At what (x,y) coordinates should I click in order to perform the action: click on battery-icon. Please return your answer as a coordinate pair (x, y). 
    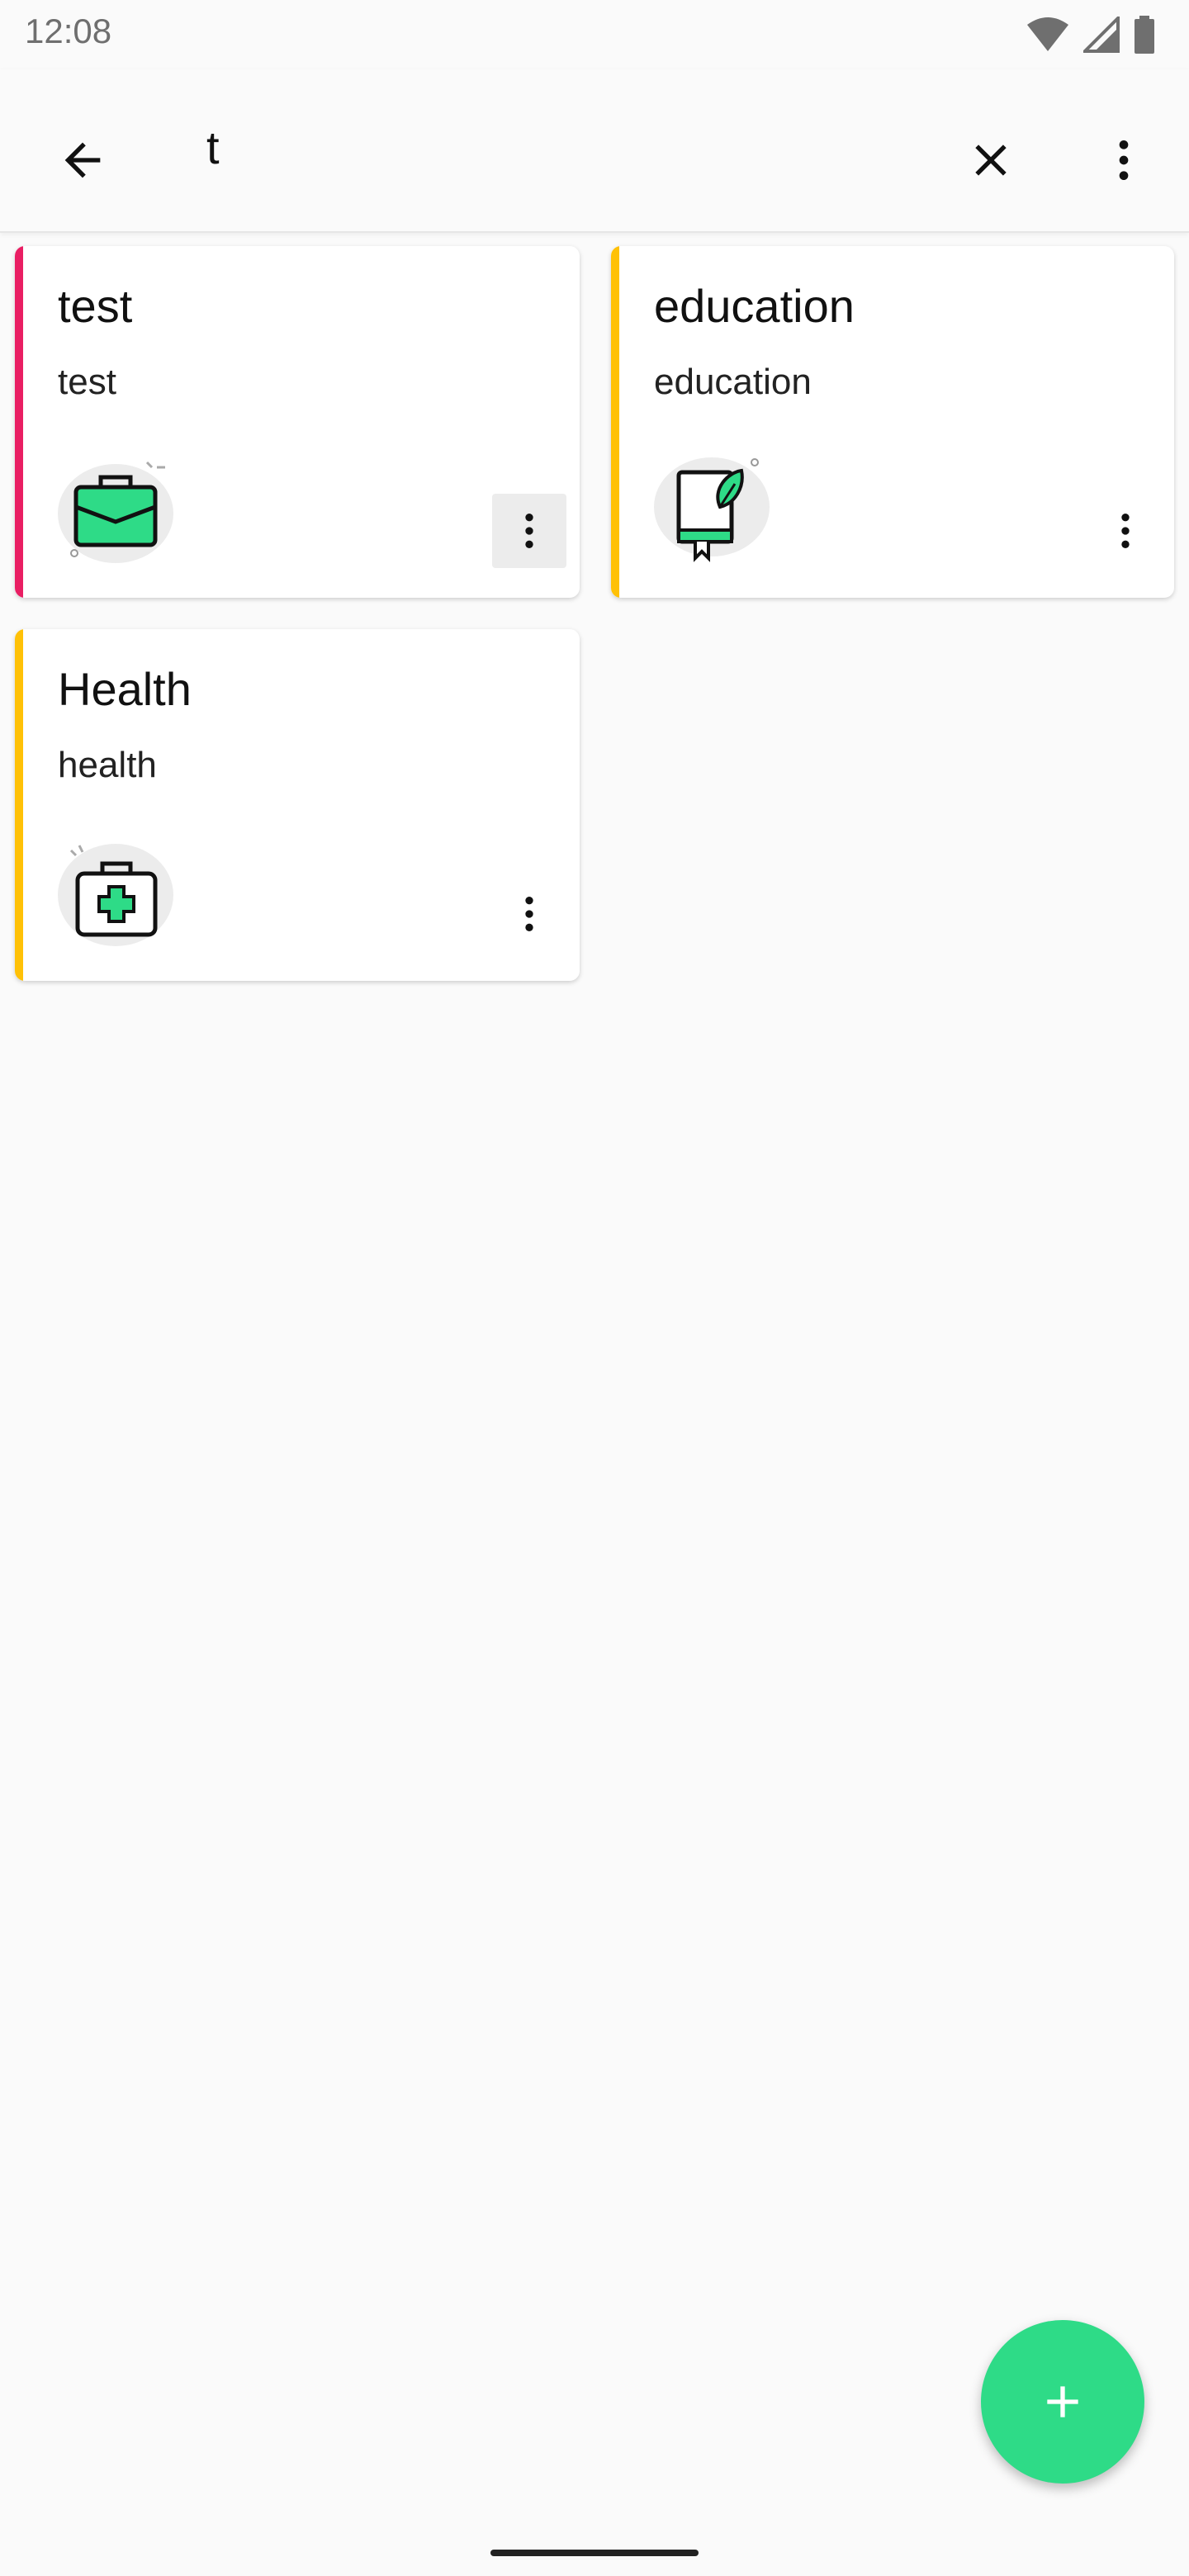
    Looking at the image, I should click on (1144, 35).